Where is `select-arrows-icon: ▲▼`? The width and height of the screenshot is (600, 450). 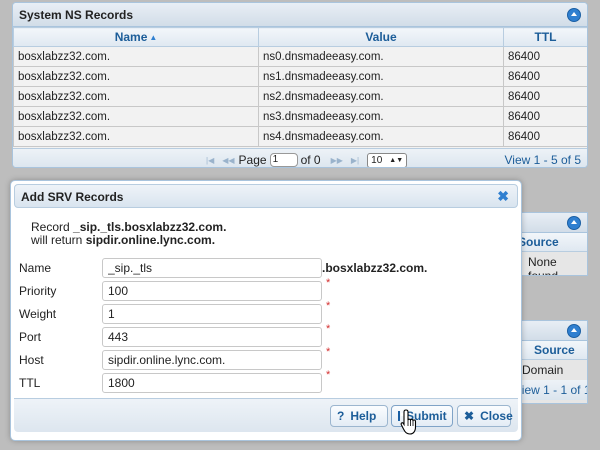
select-arrows-icon: ▲▼ is located at coordinates (396, 160).